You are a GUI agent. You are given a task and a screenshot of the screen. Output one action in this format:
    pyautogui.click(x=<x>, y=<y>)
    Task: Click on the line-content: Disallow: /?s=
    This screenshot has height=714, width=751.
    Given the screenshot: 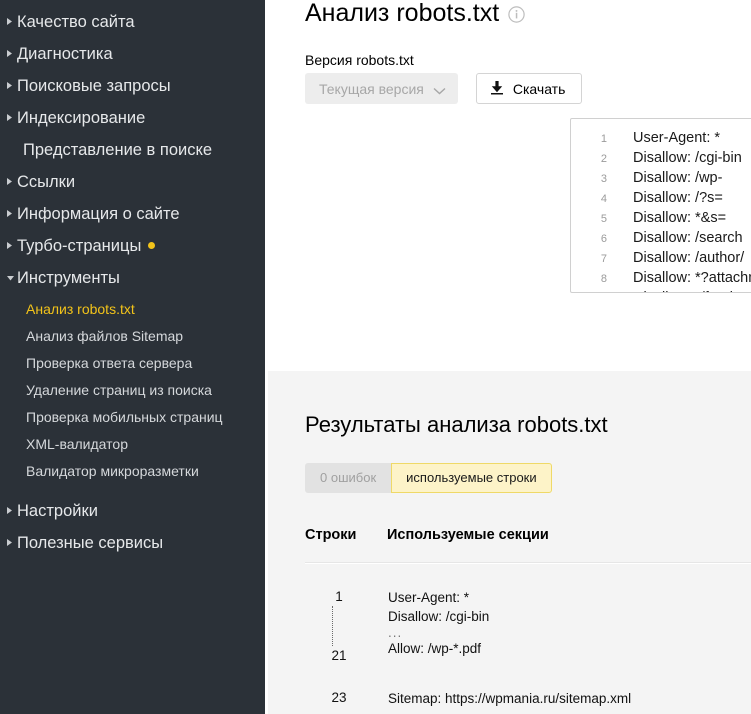 What is the action you would take?
    pyautogui.click(x=678, y=198)
    